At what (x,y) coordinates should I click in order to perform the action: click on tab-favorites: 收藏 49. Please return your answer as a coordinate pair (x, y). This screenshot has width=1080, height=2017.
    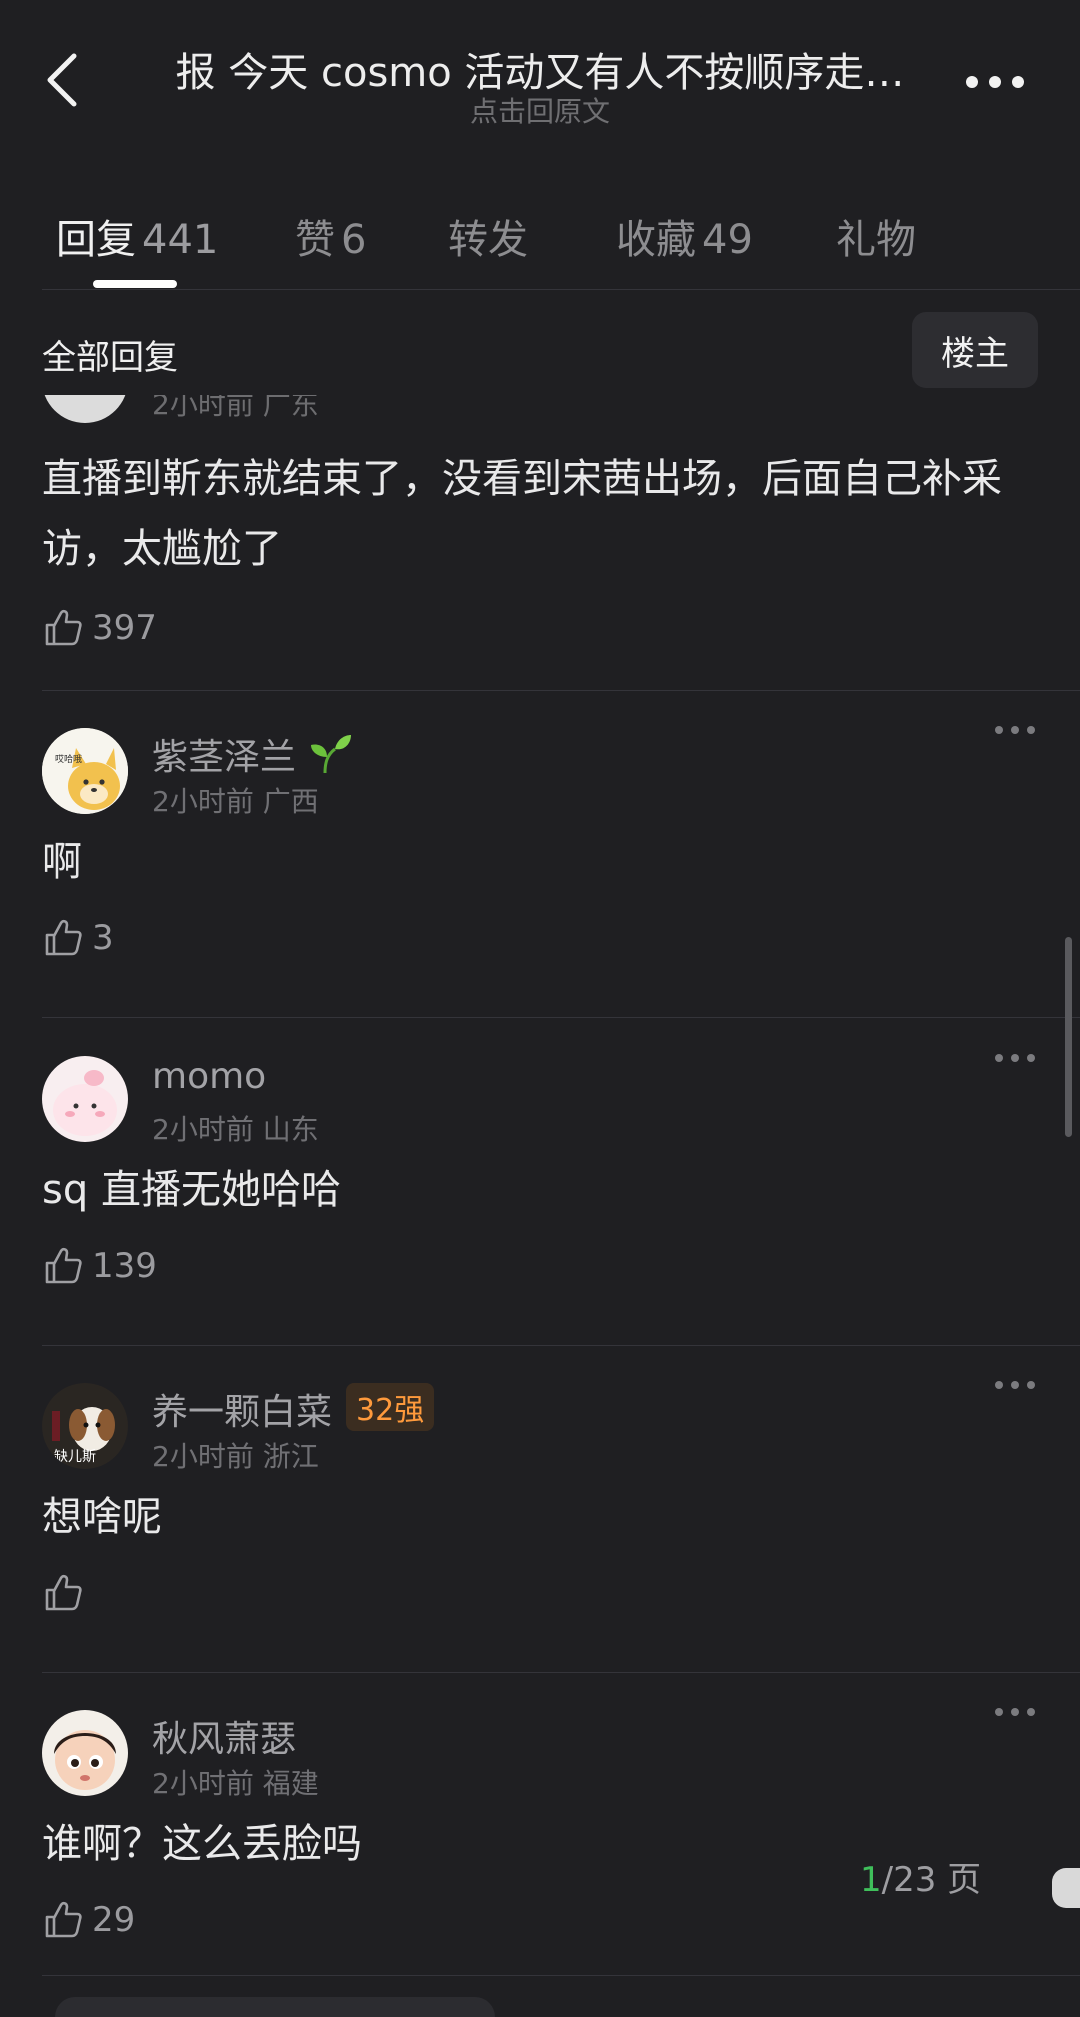
    Looking at the image, I should click on (684, 236).